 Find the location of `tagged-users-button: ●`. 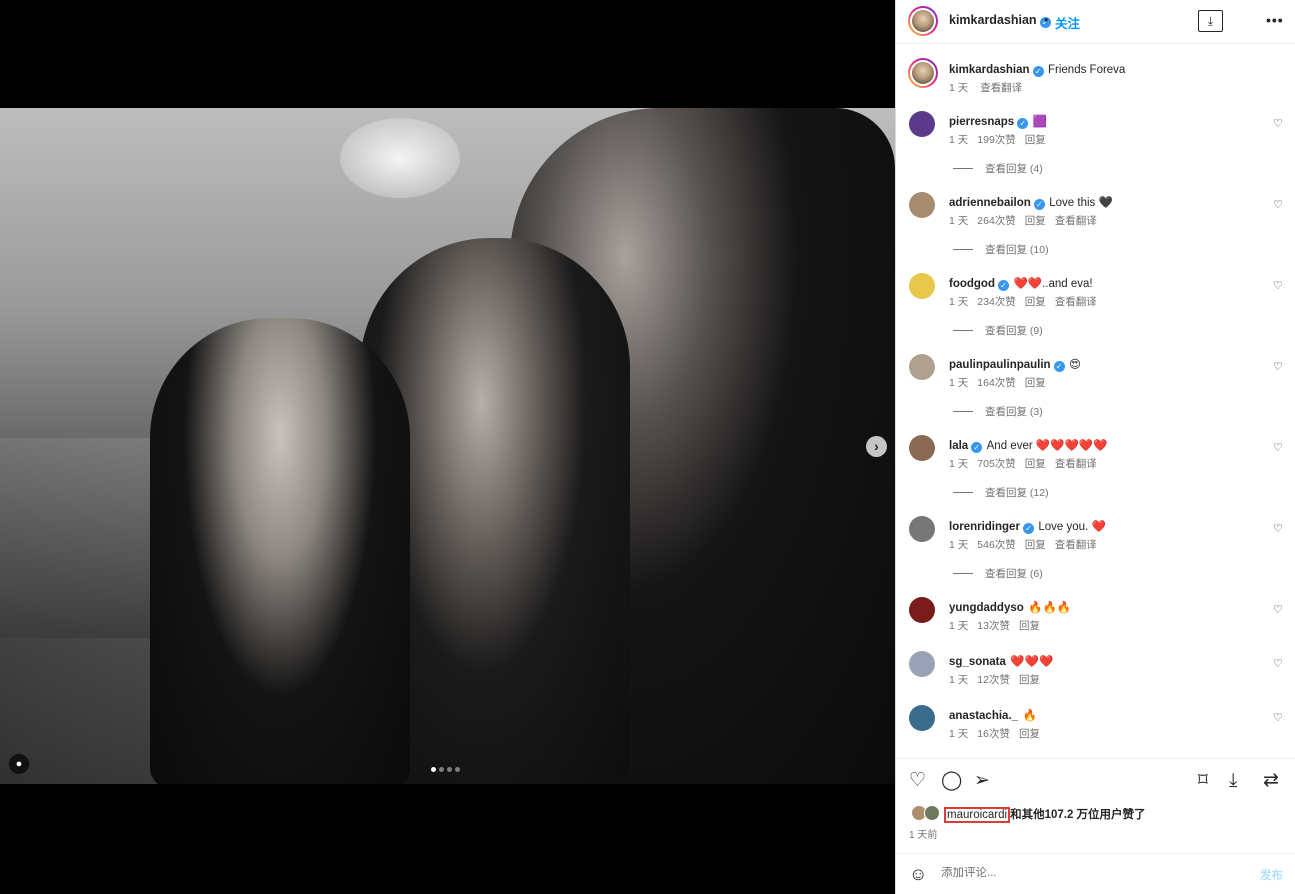

tagged-users-button: ● is located at coordinates (19, 764).